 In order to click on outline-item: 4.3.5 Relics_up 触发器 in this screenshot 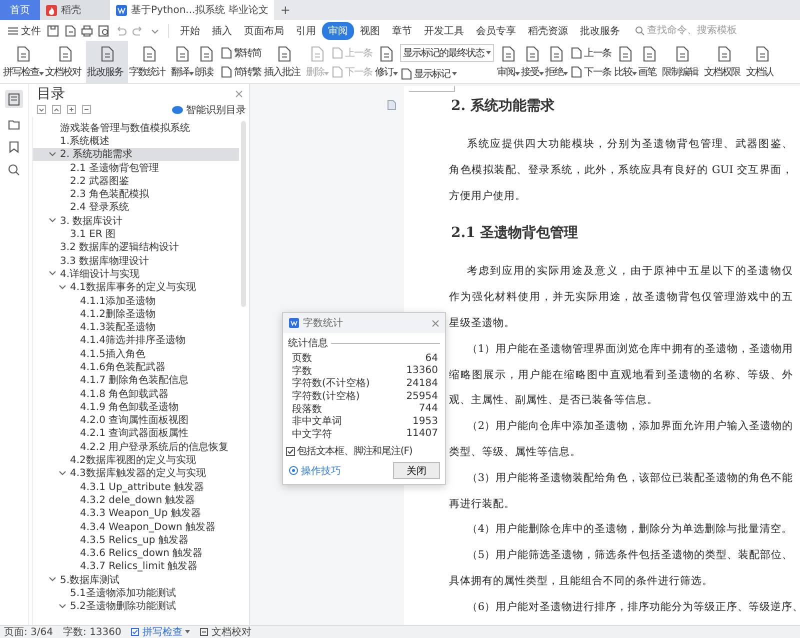, I will do `click(136, 539)`.